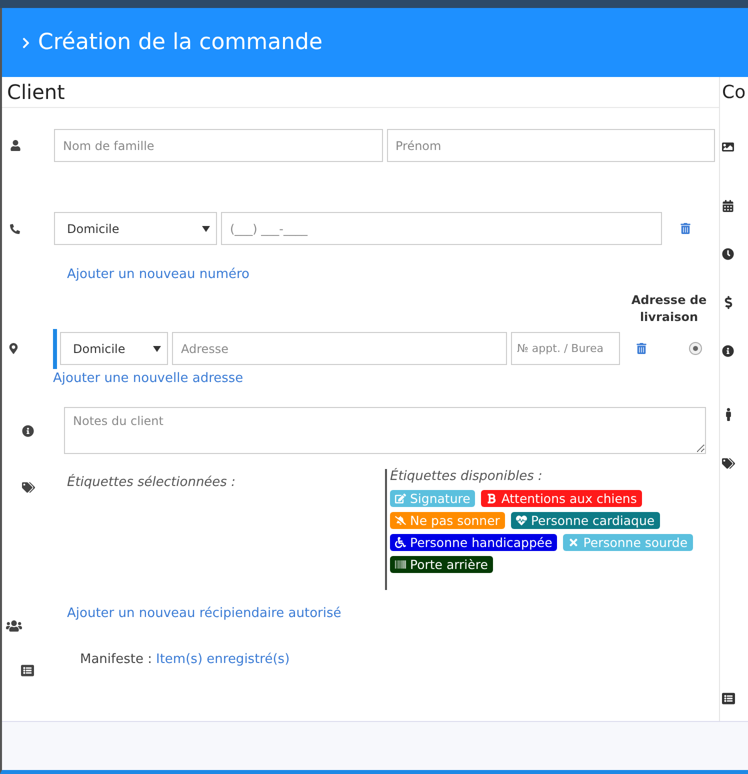  I want to click on bell-slash-icon, so click(400, 520).